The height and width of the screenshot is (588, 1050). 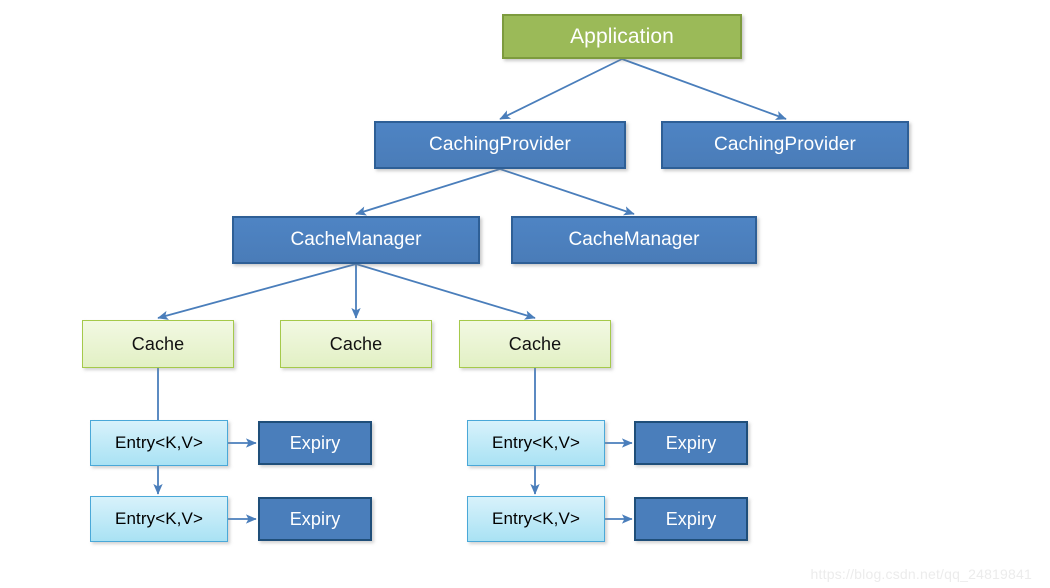 I want to click on edge-app-to-provider-left, so click(x=561, y=89).